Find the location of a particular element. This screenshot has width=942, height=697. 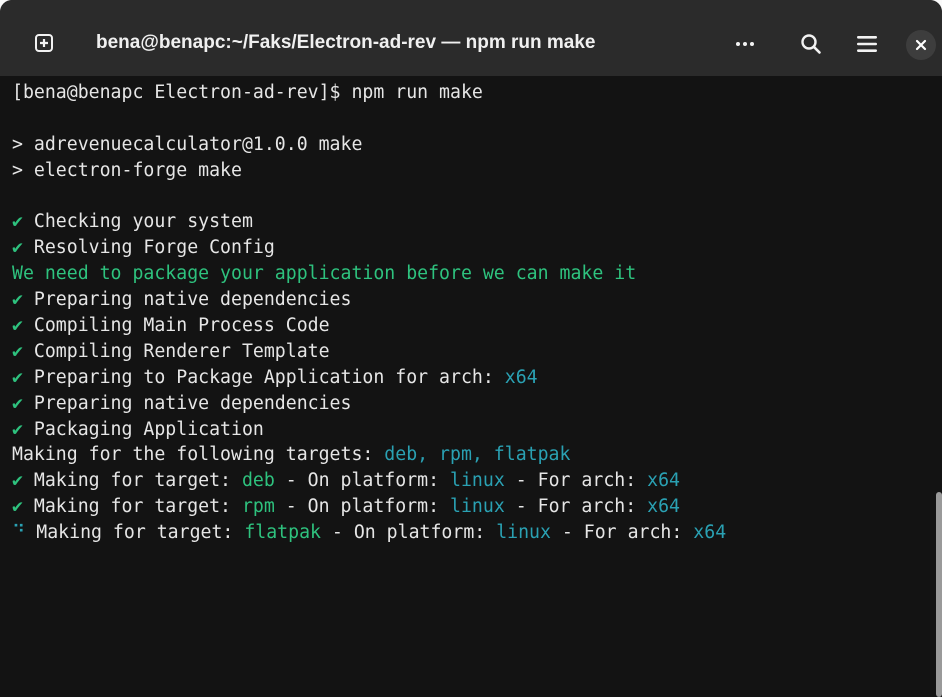

terminal-text: Packaging Application is located at coordinates (143, 429).